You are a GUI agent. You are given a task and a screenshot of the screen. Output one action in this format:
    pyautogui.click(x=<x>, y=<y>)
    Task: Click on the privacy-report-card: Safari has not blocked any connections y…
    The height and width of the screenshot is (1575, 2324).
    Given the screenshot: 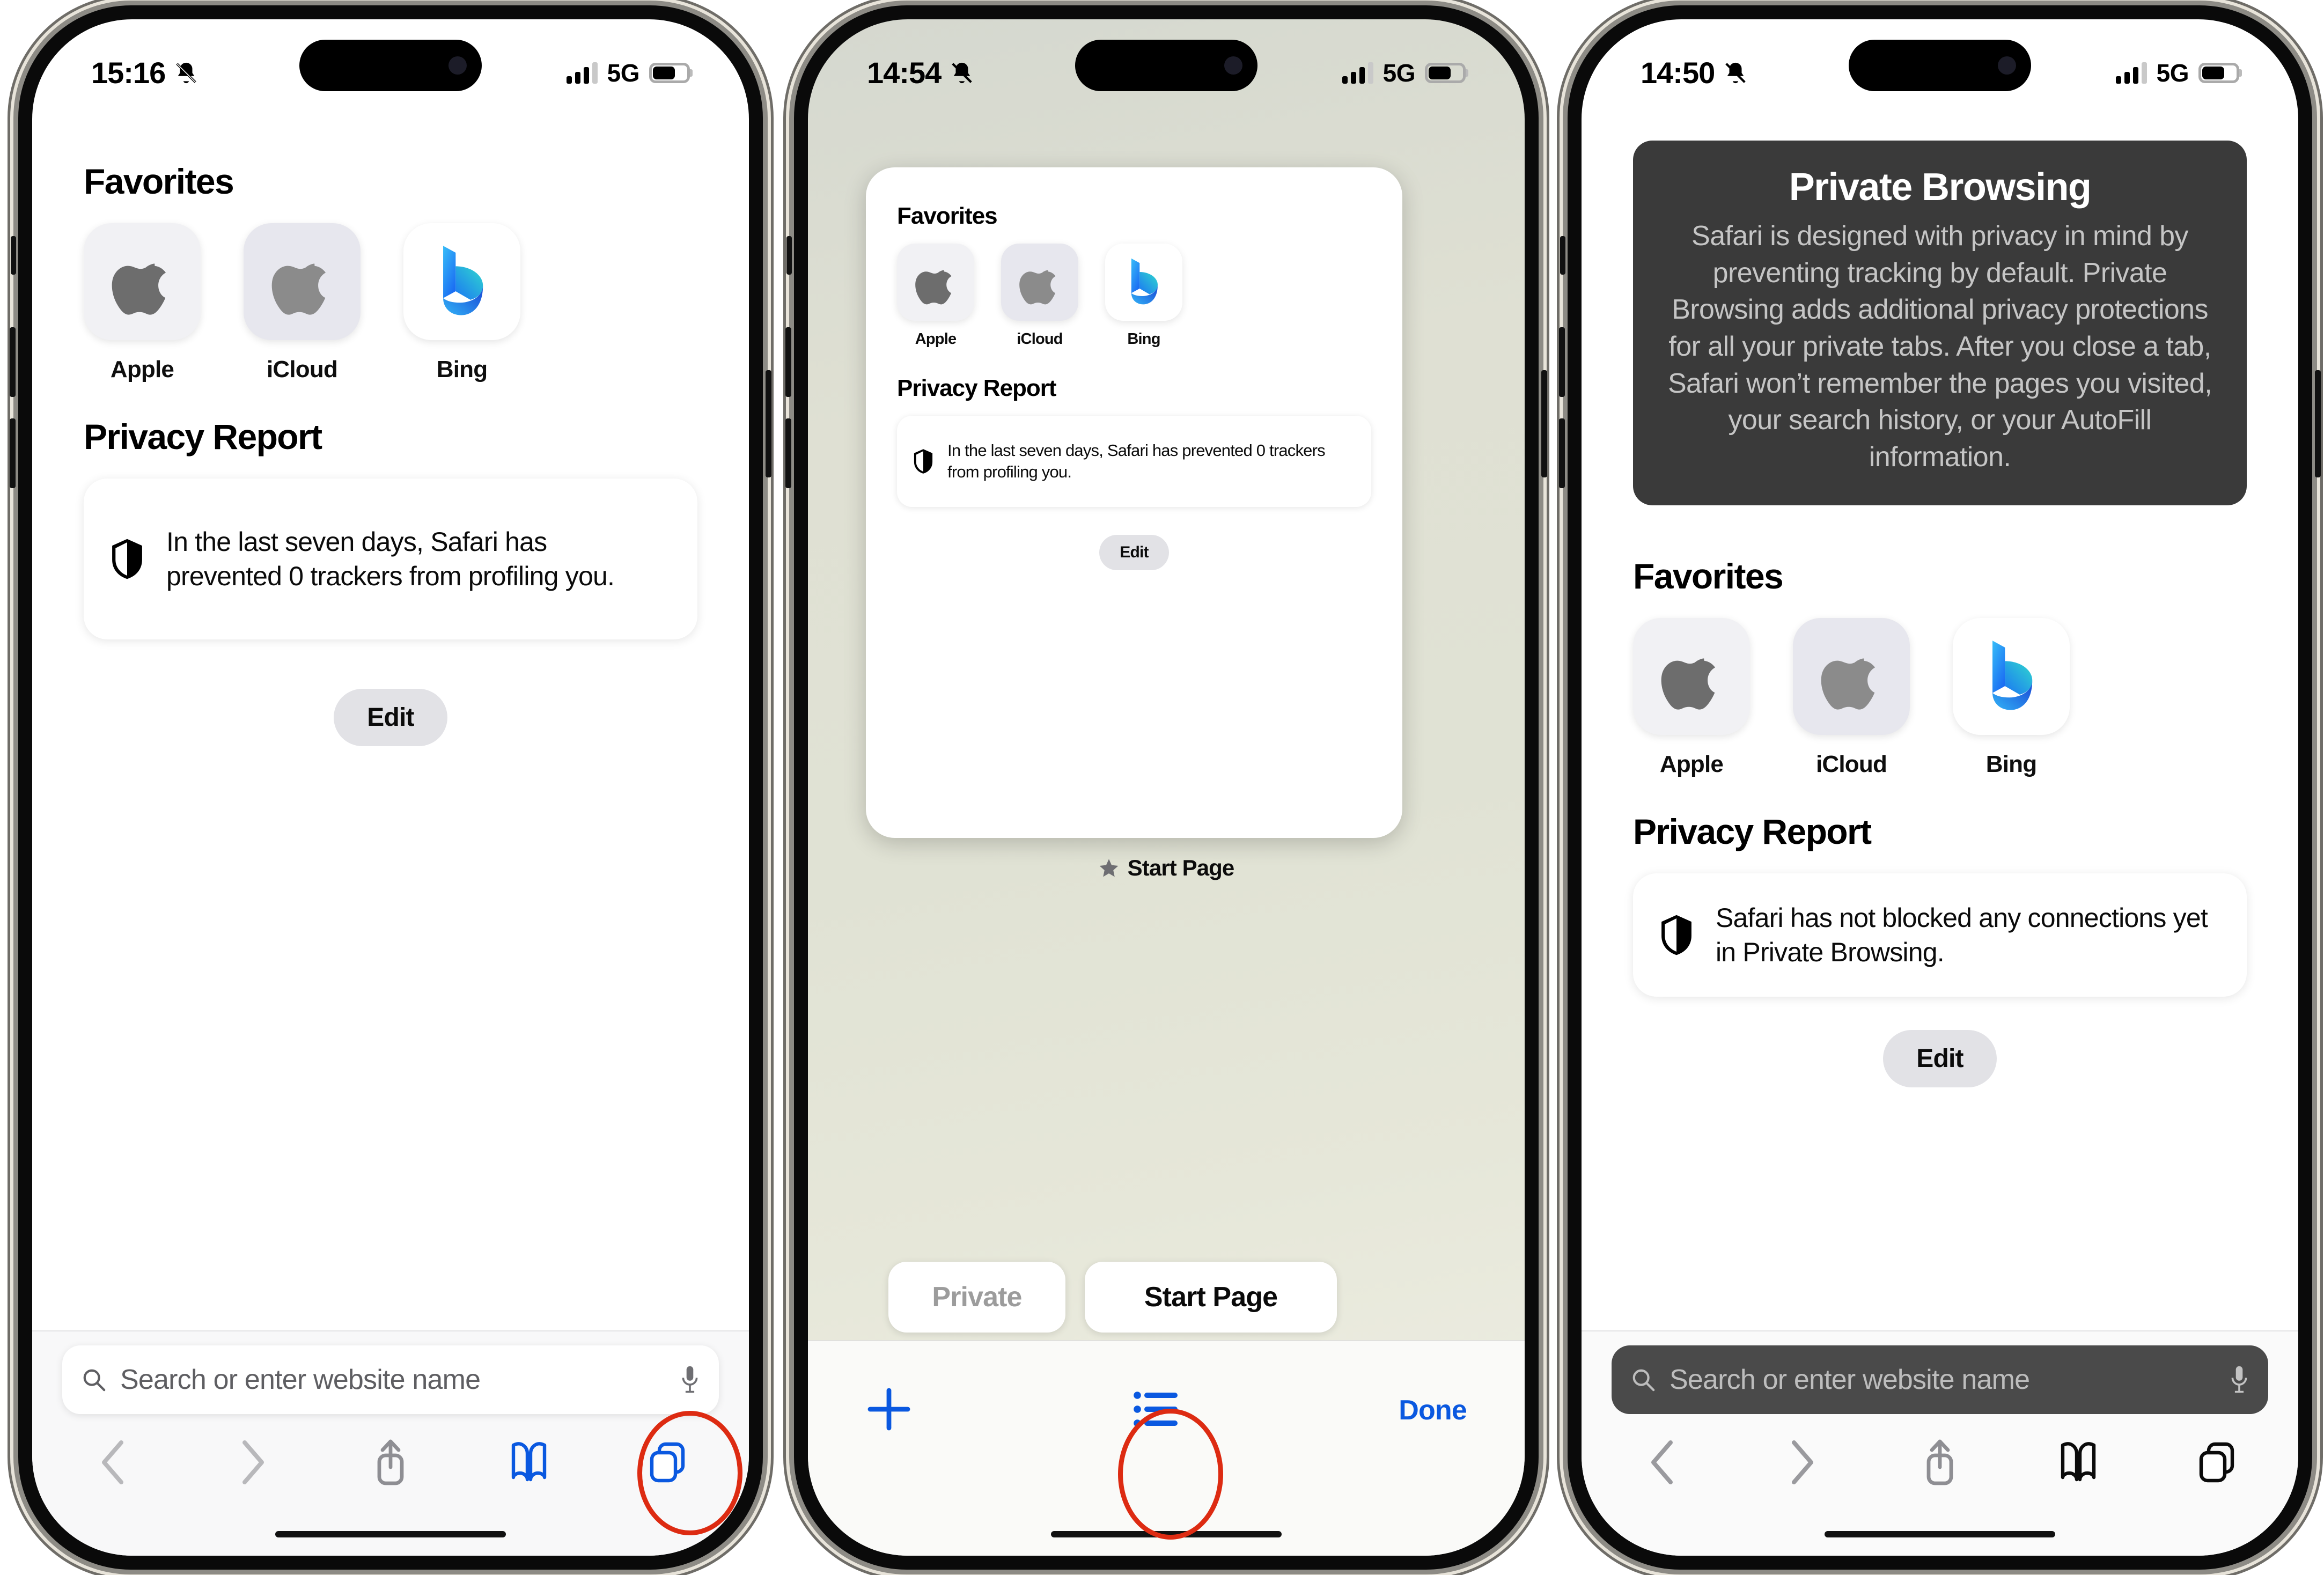 What is the action you would take?
    pyautogui.click(x=1940, y=935)
    